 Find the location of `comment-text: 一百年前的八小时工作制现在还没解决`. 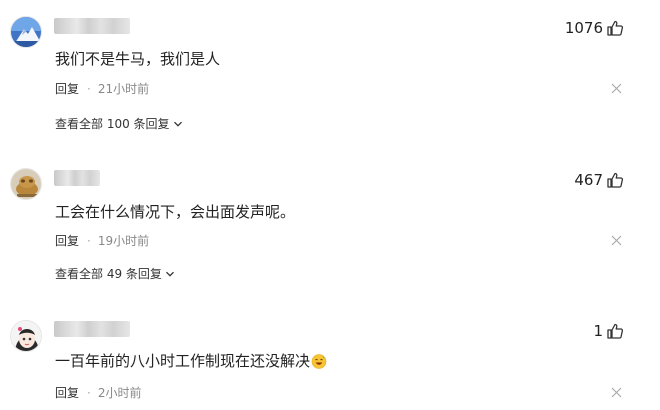

comment-text: 一百年前的八小时工作制现在还没解决 is located at coordinates (183, 361).